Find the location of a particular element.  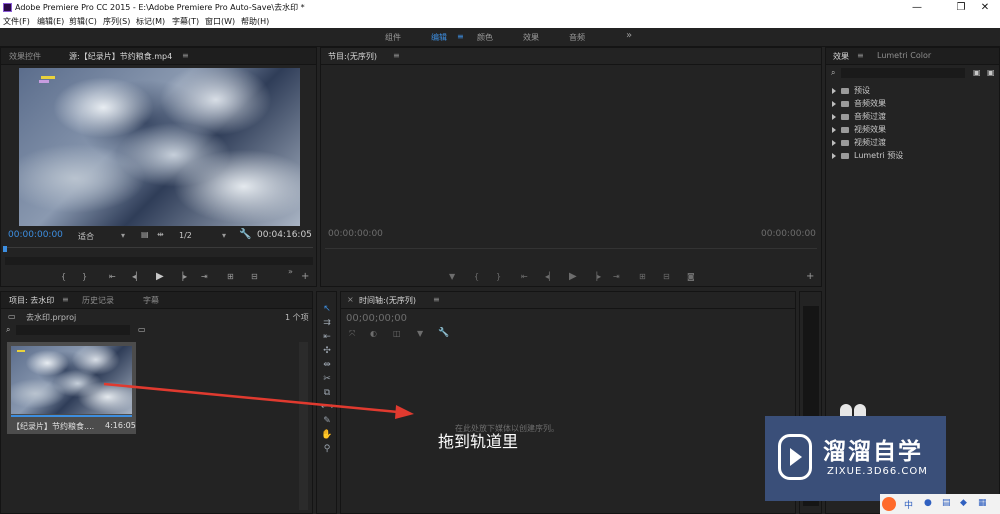

play-triangle is located at coordinates (796, 457).